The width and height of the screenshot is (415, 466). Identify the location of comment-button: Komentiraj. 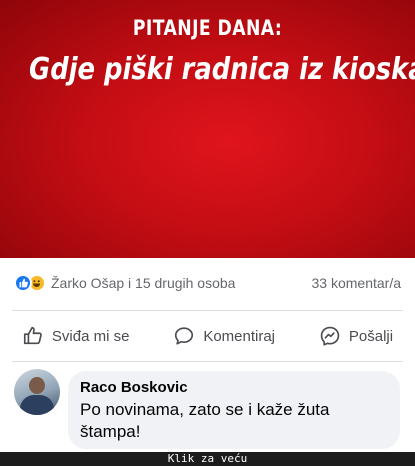
(224, 336).